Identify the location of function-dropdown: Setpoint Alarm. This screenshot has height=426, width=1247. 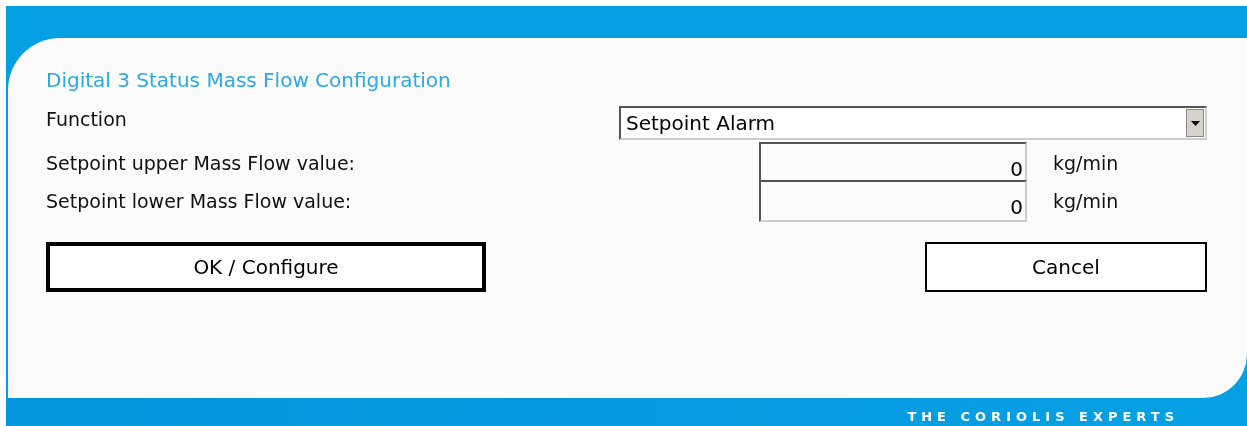
(913, 123).